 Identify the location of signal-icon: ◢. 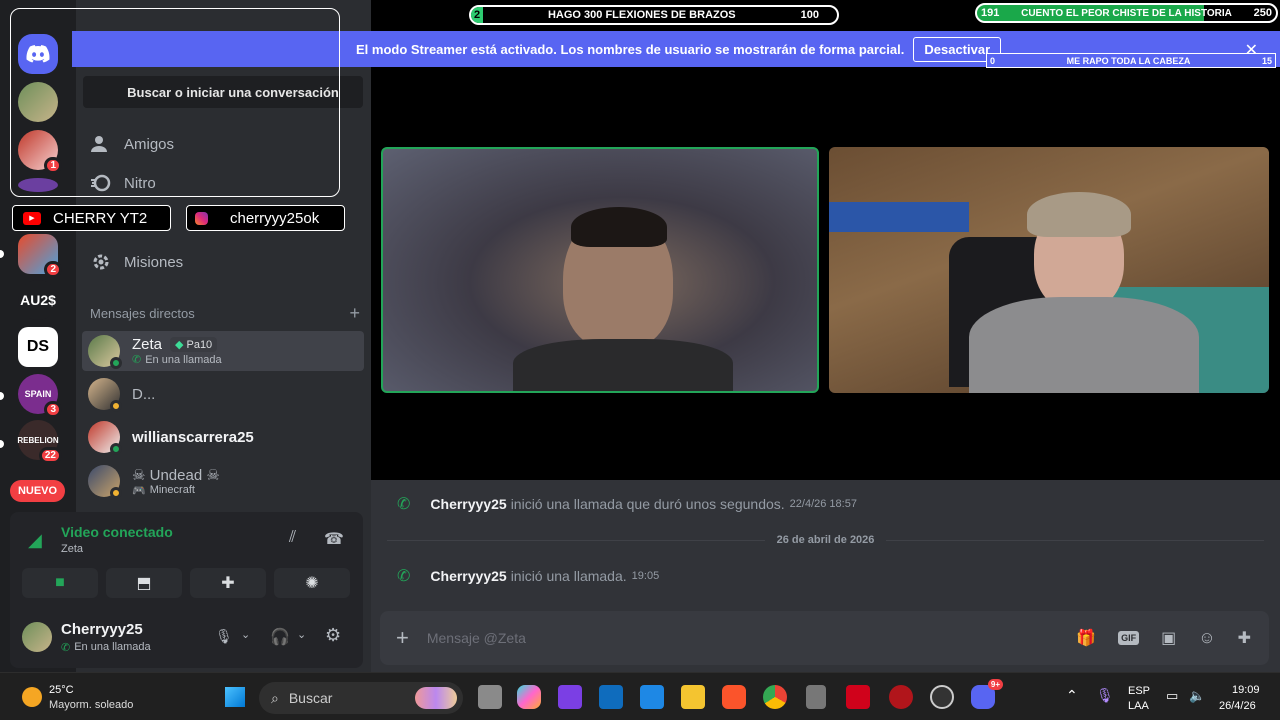
(35, 540).